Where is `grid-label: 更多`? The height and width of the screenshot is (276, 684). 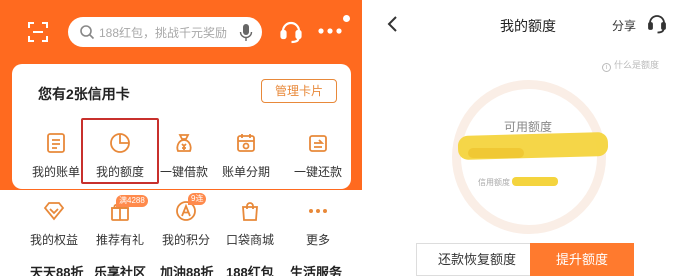 grid-label: 更多 is located at coordinates (317, 240).